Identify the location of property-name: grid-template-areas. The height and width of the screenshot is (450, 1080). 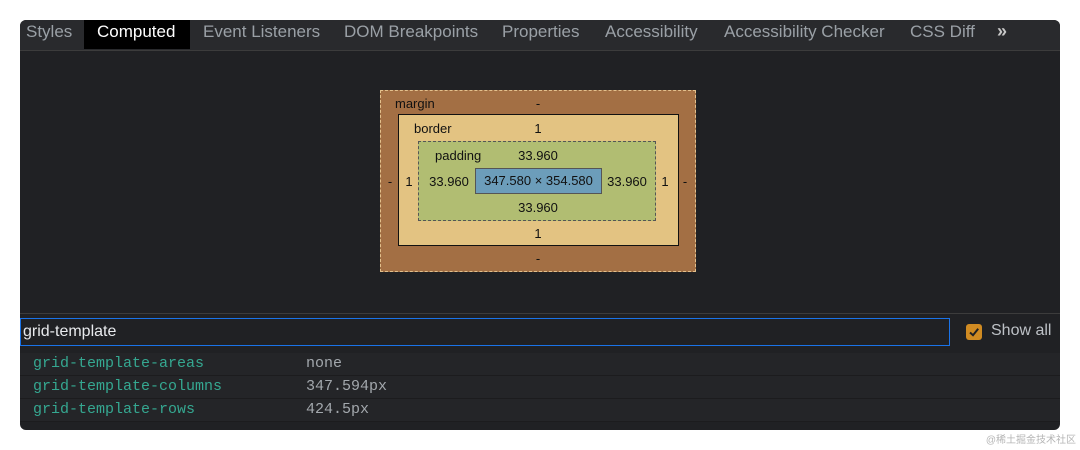
(119, 363).